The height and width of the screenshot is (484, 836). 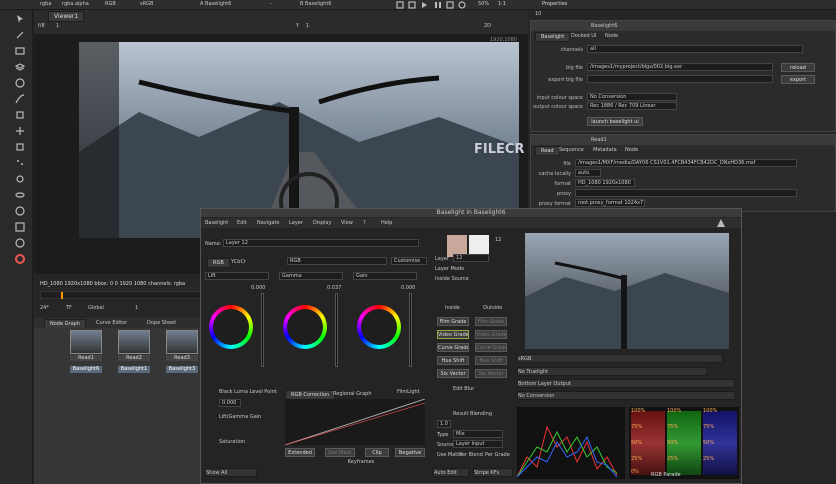 What do you see at coordinates (491, 360) in the screenshot?
I see `hue-shift-outside: Hue Shift` at bounding box center [491, 360].